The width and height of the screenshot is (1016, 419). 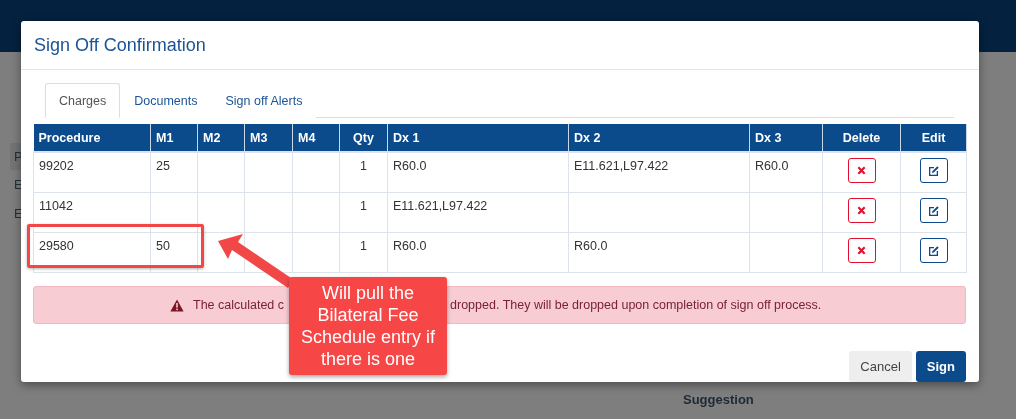 I want to click on section-heading: Suggestion, so click(x=718, y=399).